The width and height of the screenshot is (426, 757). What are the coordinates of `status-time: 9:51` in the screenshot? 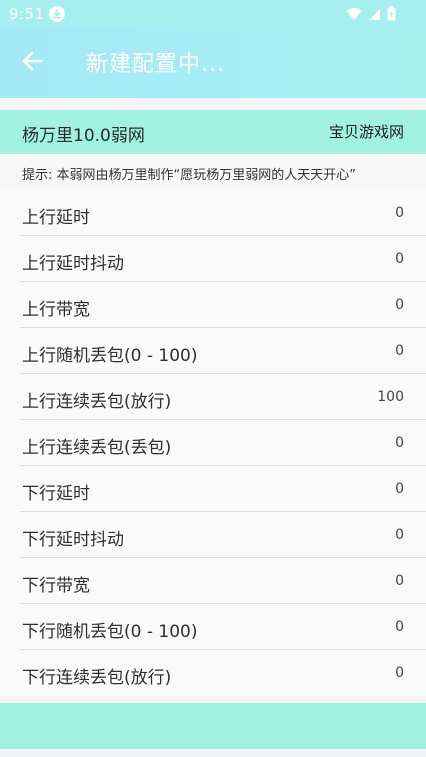 It's located at (27, 14).